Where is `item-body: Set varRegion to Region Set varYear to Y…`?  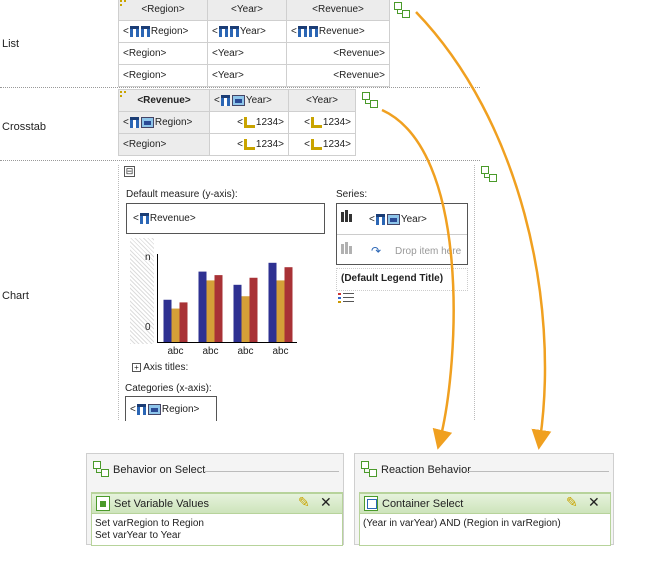 item-body: Set varRegion to Region Set varYear to Y… is located at coordinates (149, 530).